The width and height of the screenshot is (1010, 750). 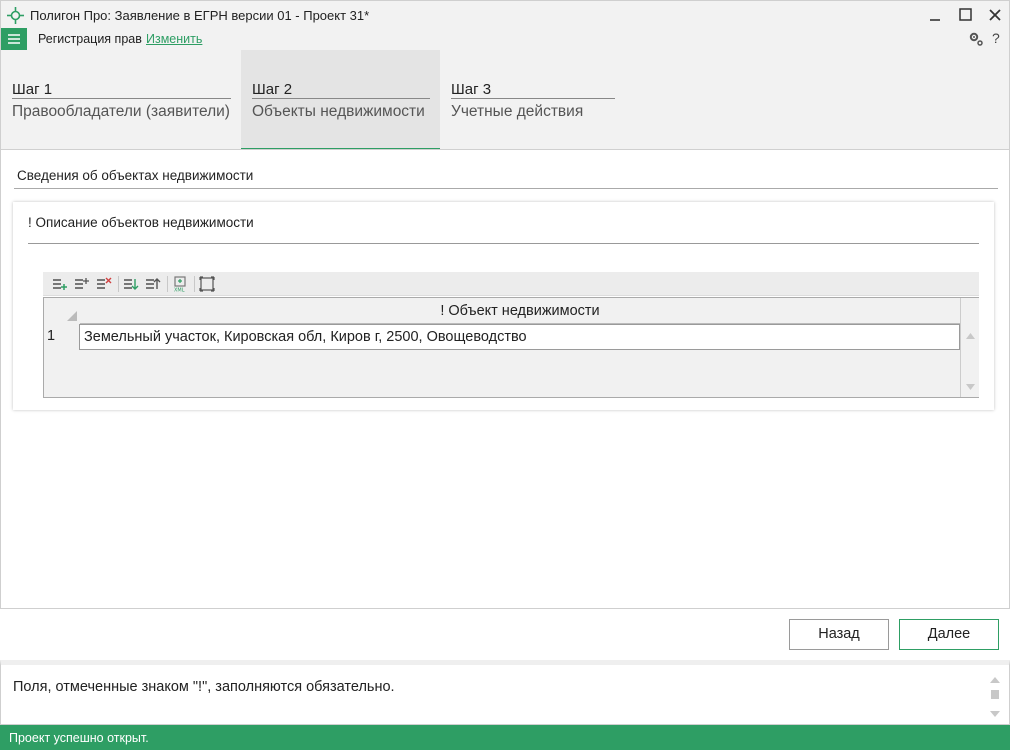 I want to click on step-3-tab: Шаг 3 Учетные действия, so click(x=530, y=100).